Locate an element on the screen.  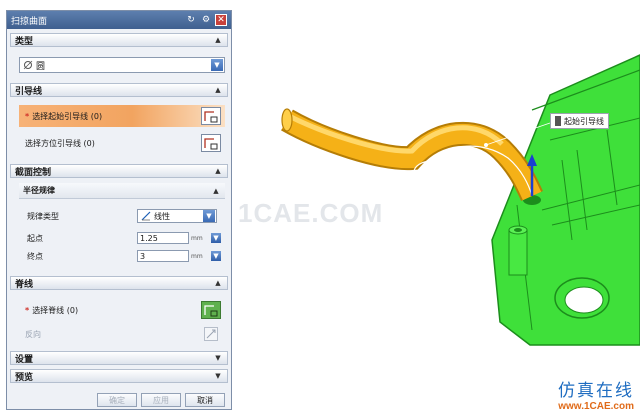
cancel-button: 取消 is located at coordinates (205, 400).